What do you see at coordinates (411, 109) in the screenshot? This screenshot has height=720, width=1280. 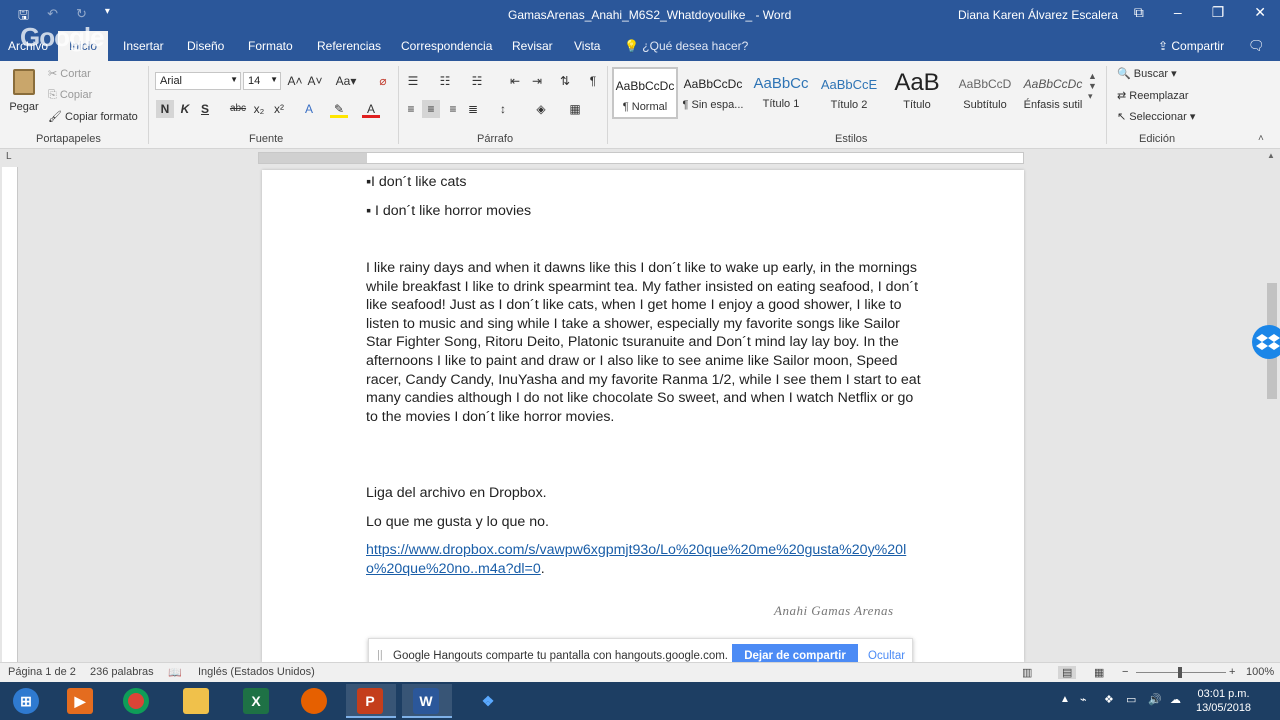 I see `align-left-icon: ≡` at bounding box center [411, 109].